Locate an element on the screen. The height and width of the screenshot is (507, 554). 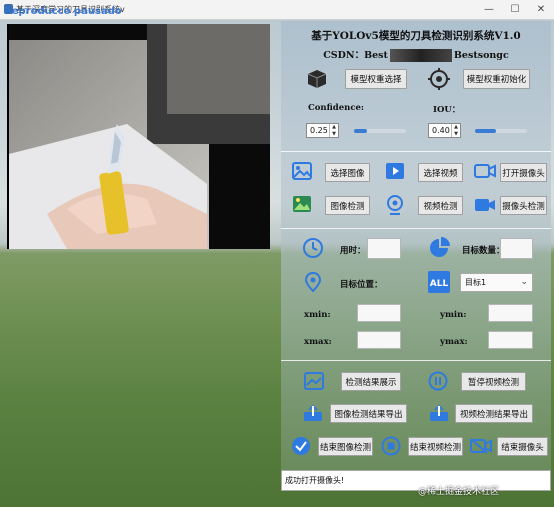
chevron-down-icon: ⌄ is located at coordinates (524, 282).